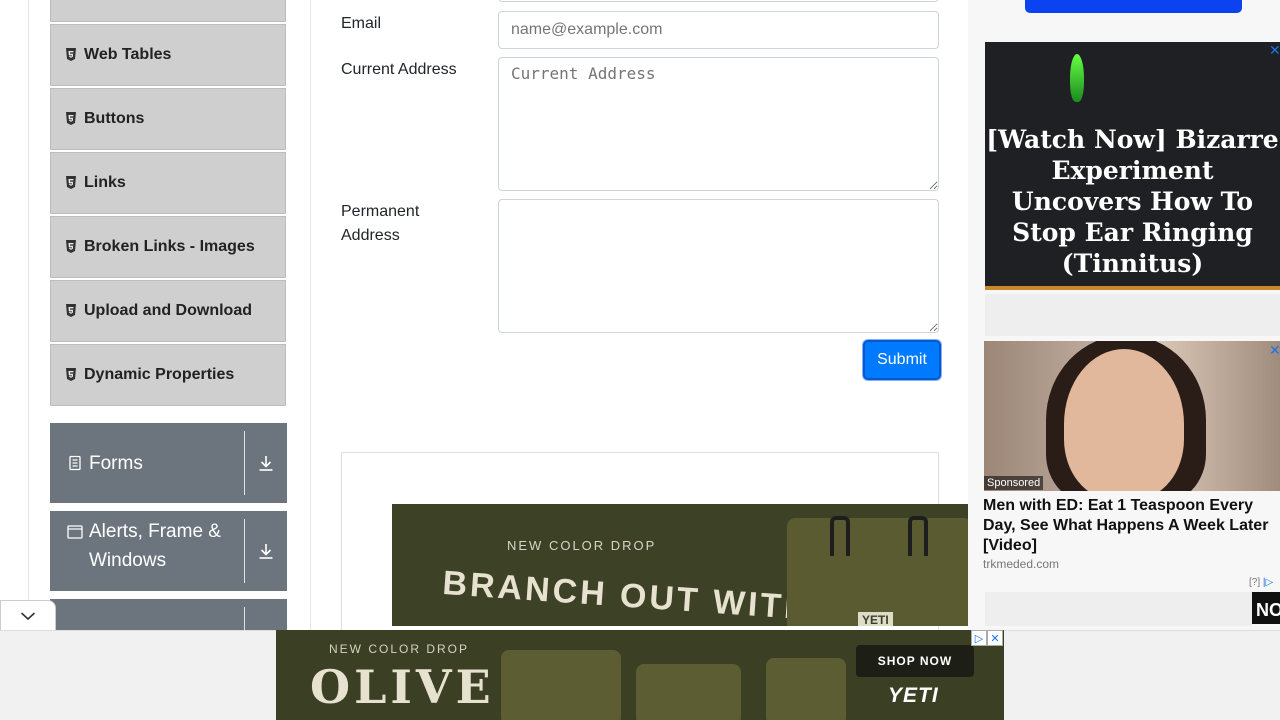  I want to click on ad-corner-tile: NO, so click(1266, 608).